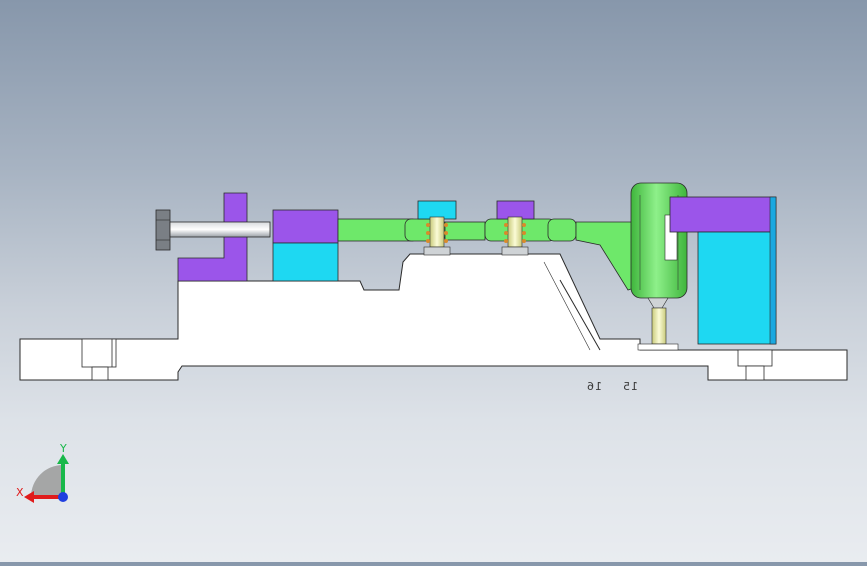  What do you see at coordinates (773, 270) in the screenshot?
I see `cyan-block-right-side` at bounding box center [773, 270].